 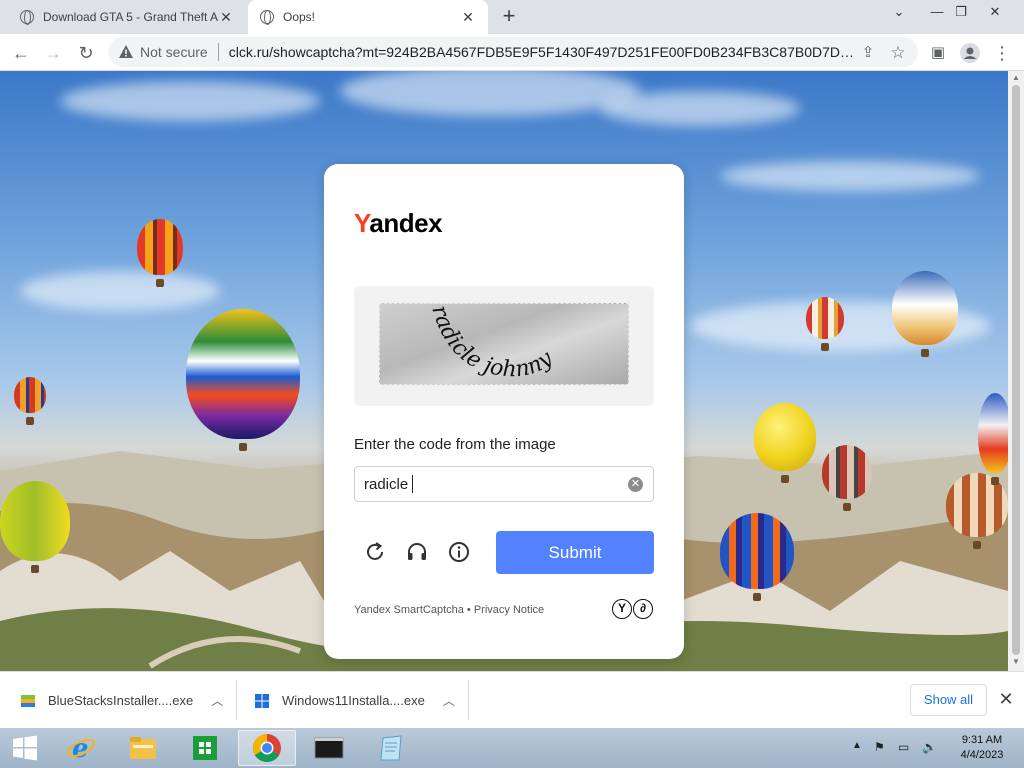 I want to click on download-item-windows11: Windows11Installa....exe ︿, so click(x=354, y=700).